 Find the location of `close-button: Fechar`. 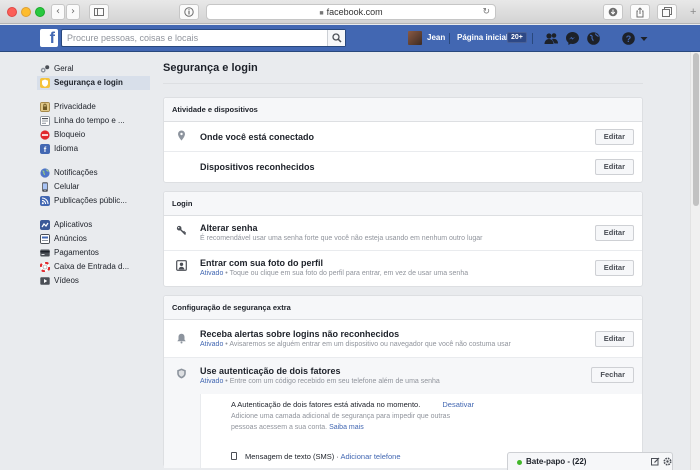

close-button: Fechar is located at coordinates (612, 375).